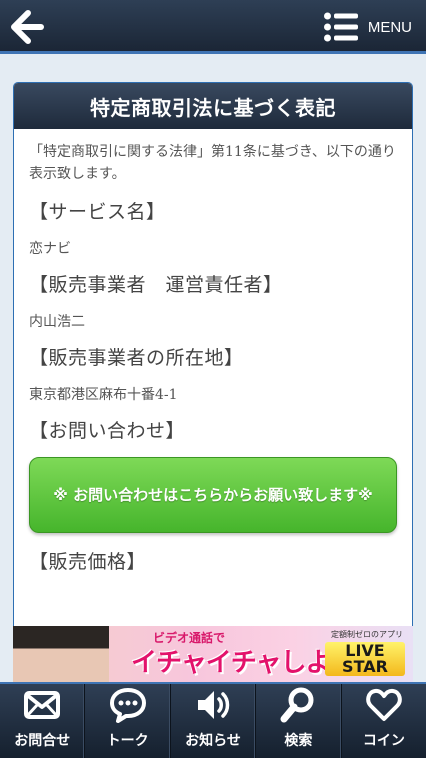  I want to click on hamburger-menu-icon, so click(340, 27).